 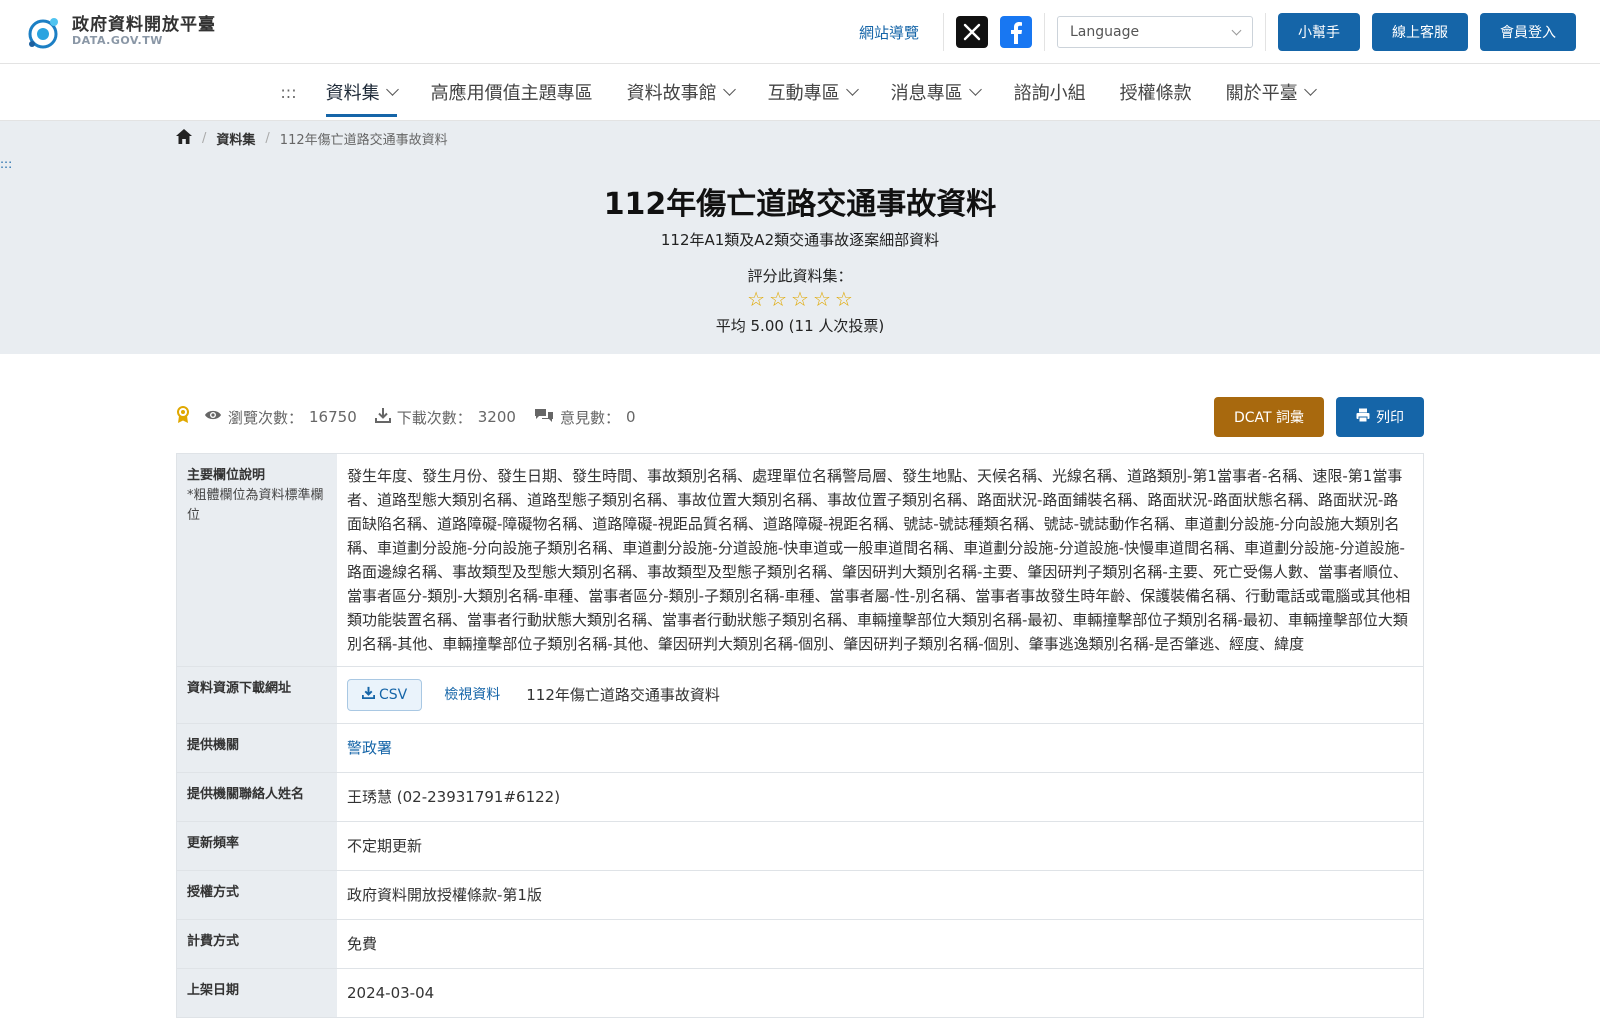 What do you see at coordinates (257, 560) in the screenshot?
I see `row-label: 主要欄位說明 *粗體欄位為資料標準欄位` at bounding box center [257, 560].